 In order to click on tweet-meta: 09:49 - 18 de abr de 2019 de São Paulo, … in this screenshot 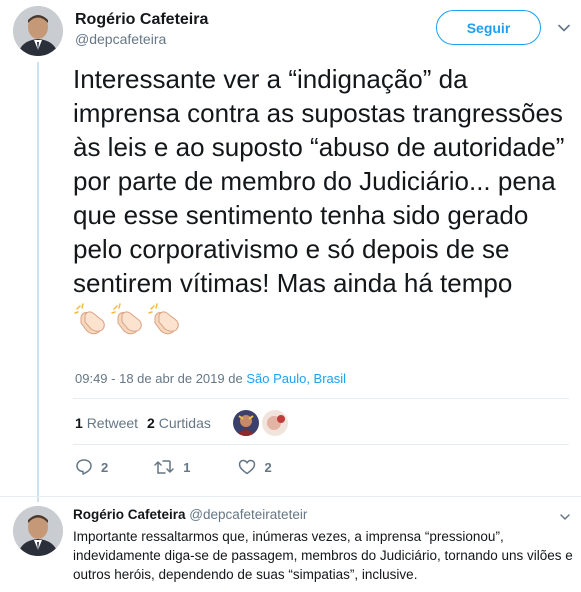, I will do `click(210, 378)`.